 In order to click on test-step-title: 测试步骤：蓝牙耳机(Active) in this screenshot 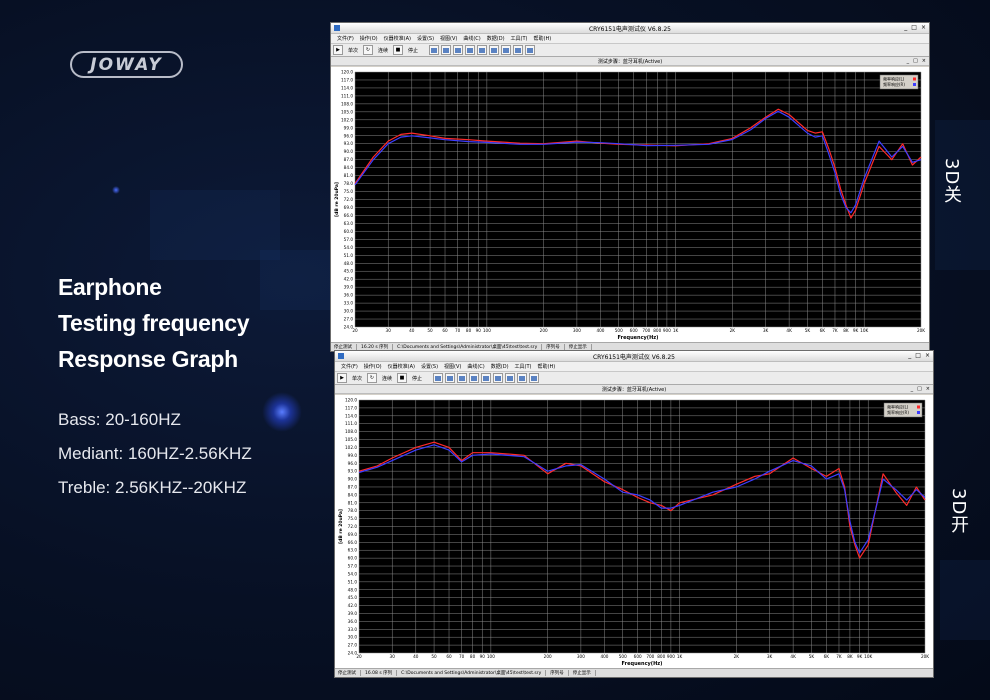, I will do `click(630, 61)`.